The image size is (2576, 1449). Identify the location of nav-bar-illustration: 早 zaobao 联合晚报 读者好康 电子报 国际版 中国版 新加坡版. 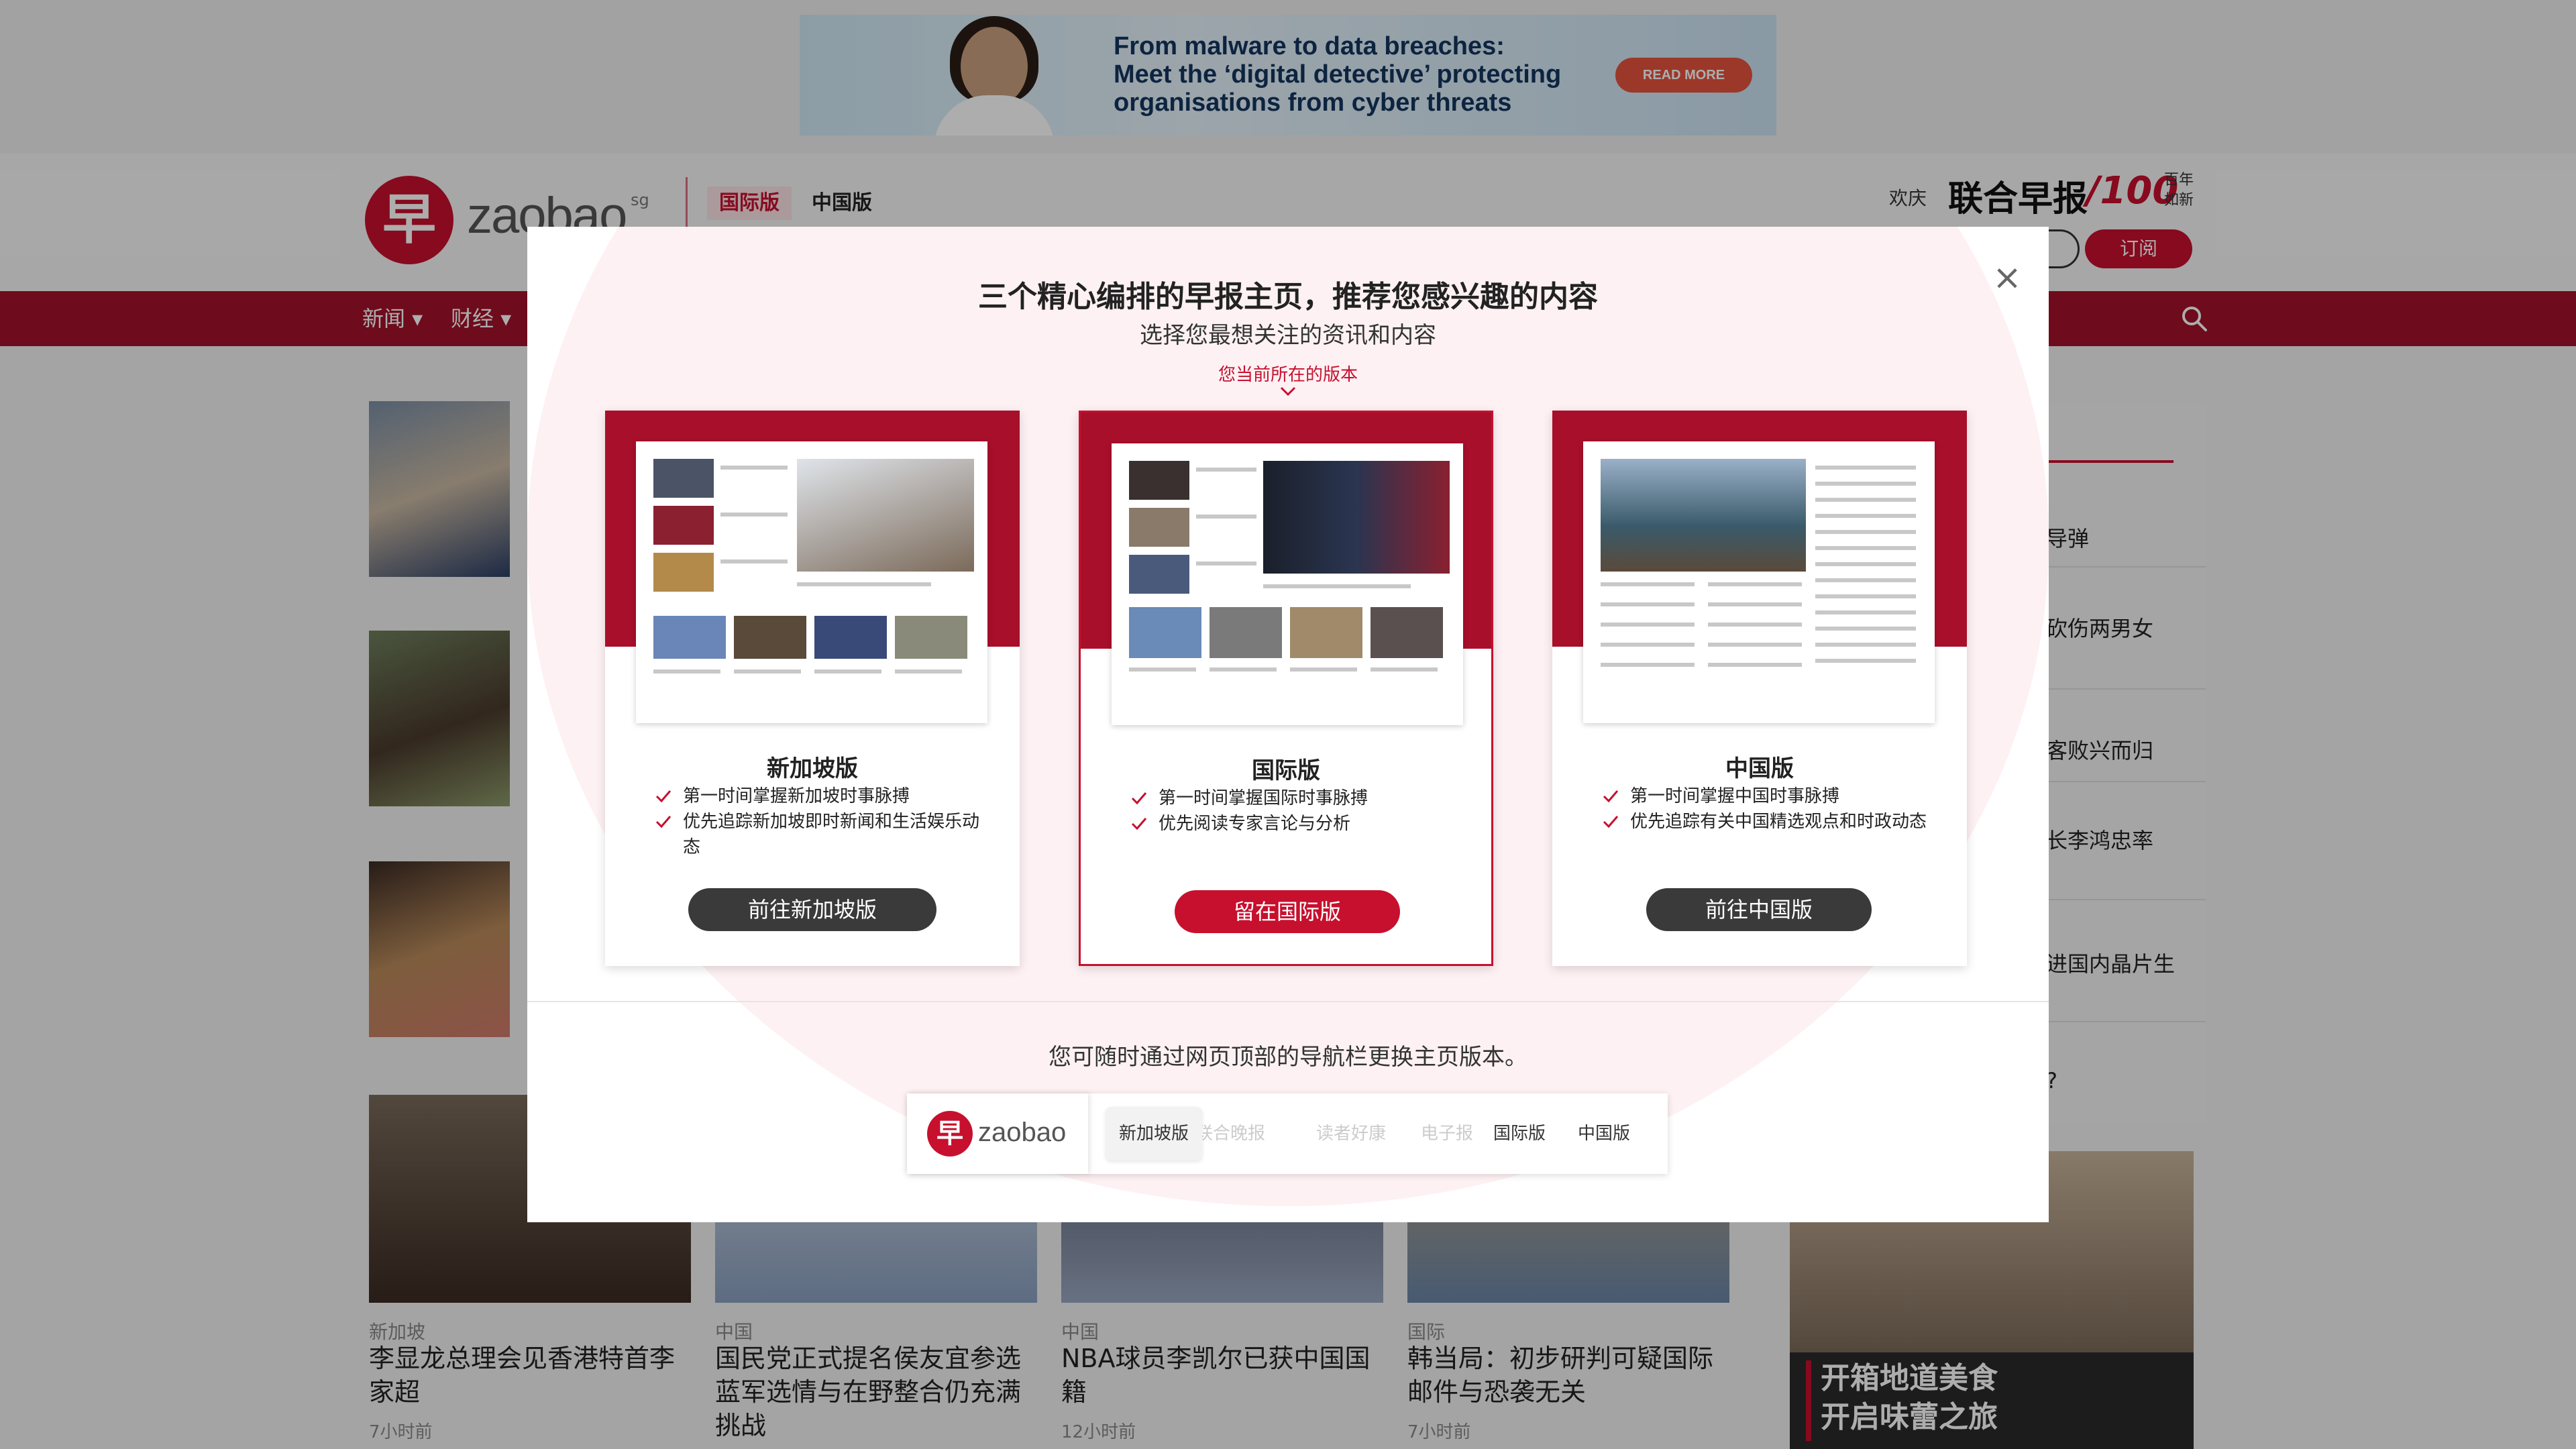
(1287, 1133).